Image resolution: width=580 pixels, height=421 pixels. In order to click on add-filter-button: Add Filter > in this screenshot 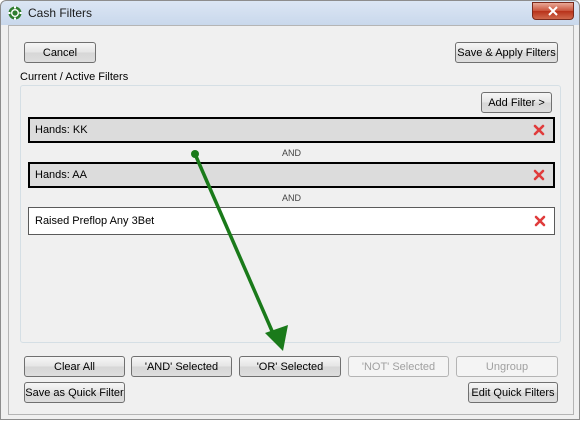, I will do `click(516, 102)`.